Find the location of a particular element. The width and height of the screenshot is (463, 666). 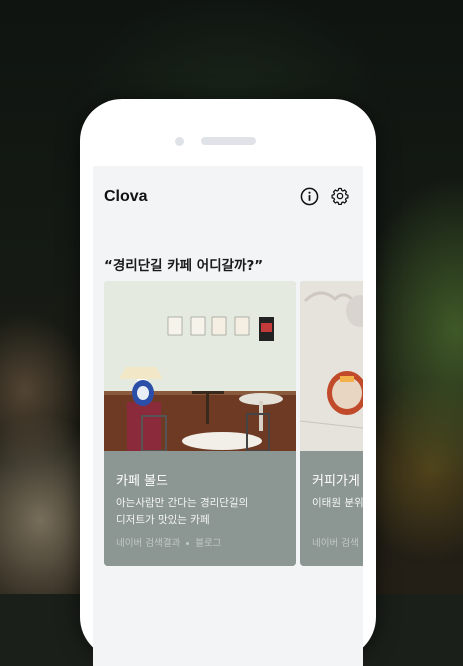

card-info: 커피가게 이태원 분위 네이버 검색 is located at coordinates (331, 508).